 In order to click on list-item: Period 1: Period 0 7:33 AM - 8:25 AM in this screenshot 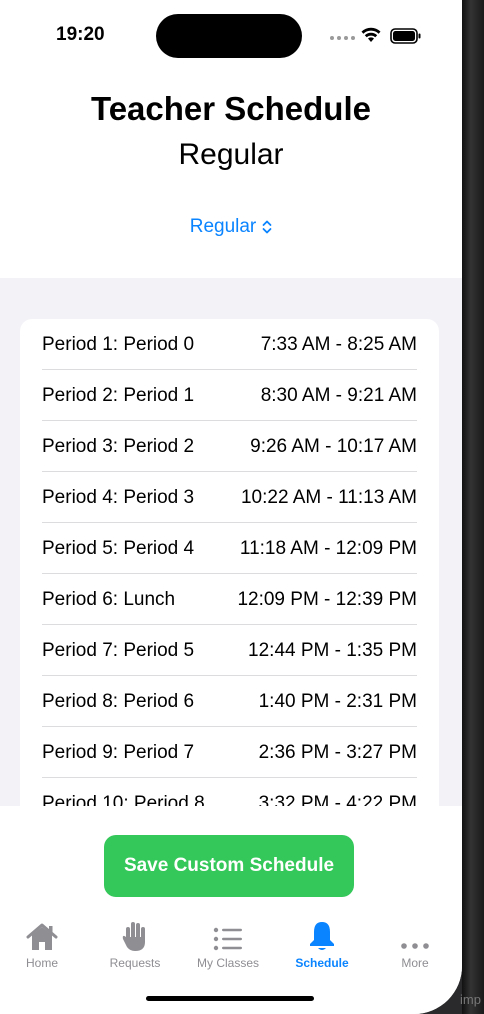, I will do `click(229, 344)`.